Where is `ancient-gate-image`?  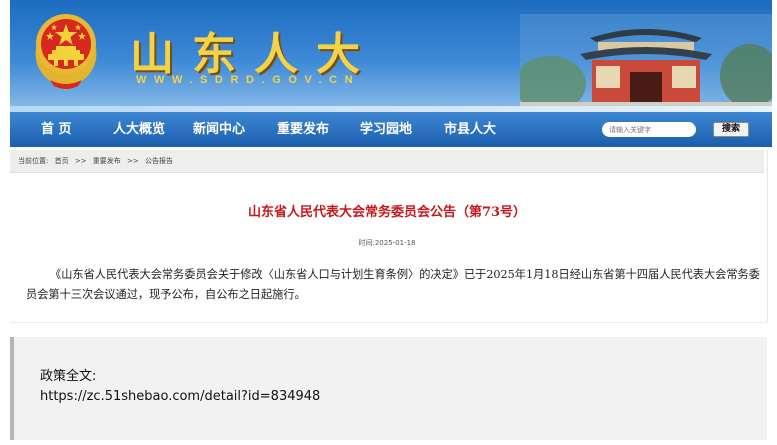
ancient-gate-image is located at coordinates (646, 63).